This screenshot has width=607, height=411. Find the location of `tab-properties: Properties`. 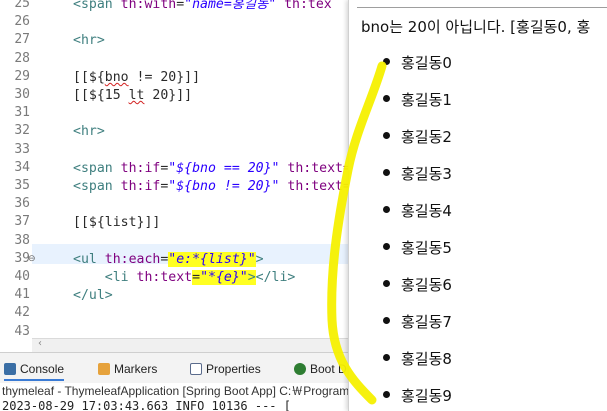

tab-properties: Properties is located at coordinates (225, 369).